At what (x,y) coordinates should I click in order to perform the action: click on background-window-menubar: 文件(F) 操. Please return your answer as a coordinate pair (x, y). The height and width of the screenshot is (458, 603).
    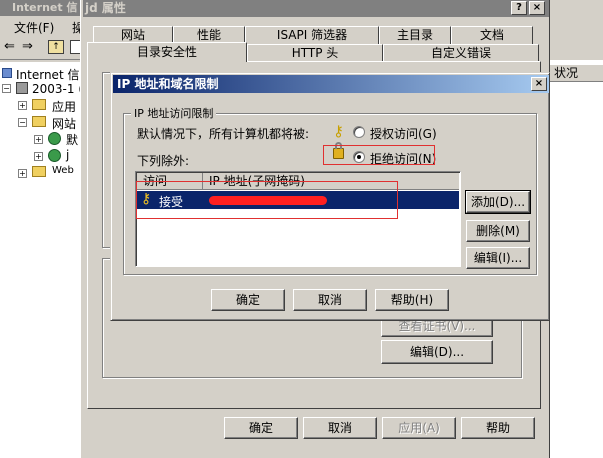
    Looking at the image, I should click on (45, 26).